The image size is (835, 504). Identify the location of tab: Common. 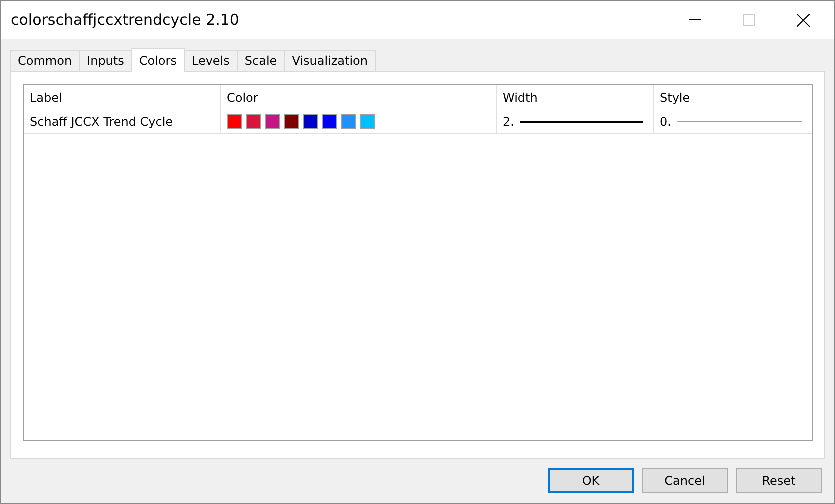
(45, 61).